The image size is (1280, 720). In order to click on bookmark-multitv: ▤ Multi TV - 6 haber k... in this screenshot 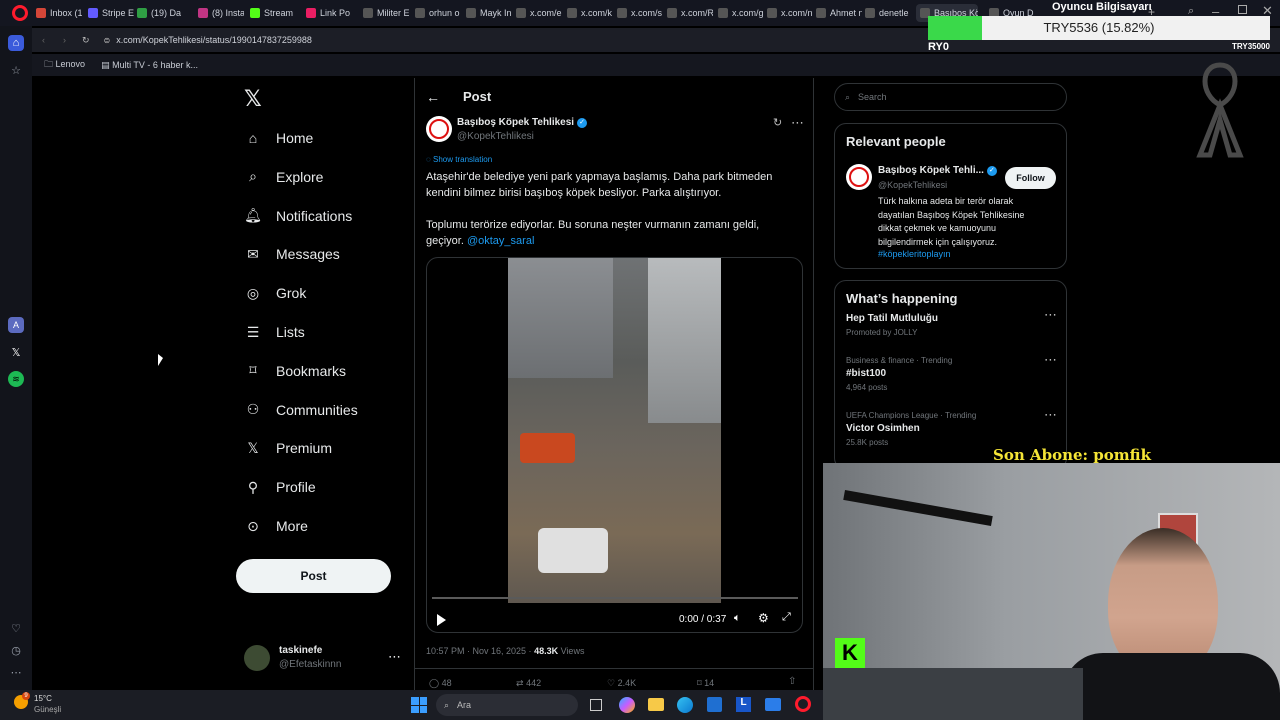, I will do `click(149, 65)`.